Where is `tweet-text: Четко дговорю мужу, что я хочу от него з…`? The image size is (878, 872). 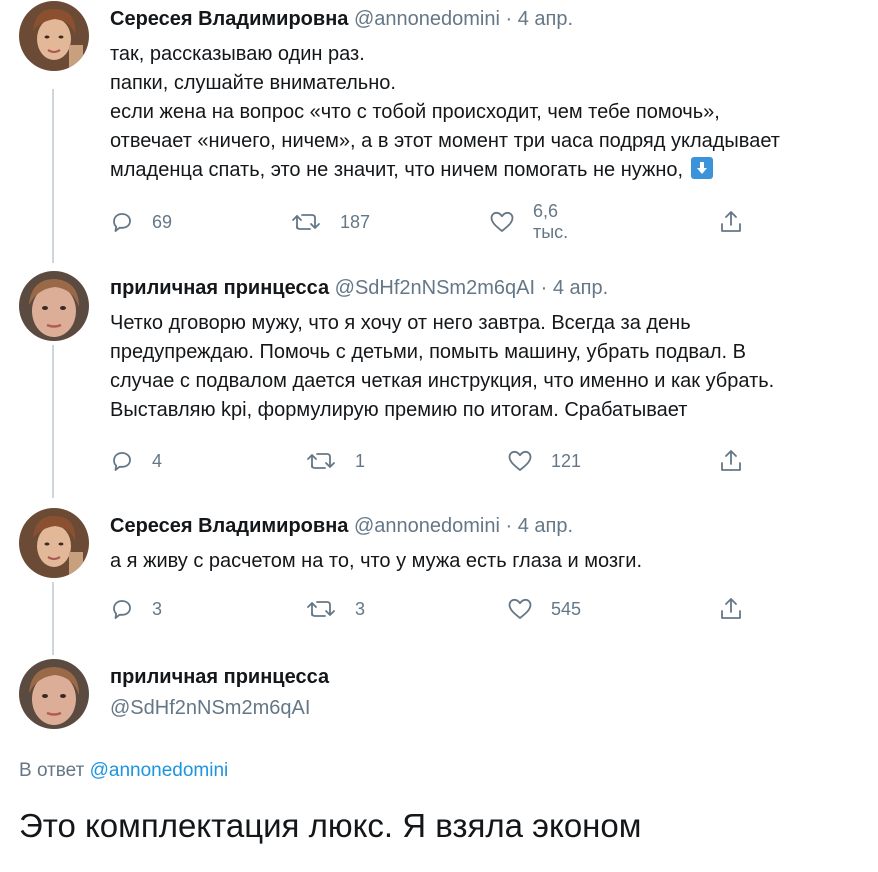 tweet-text: Четко дговорю мужу, что я хочу от него з… is located at coordinates (485, 367).